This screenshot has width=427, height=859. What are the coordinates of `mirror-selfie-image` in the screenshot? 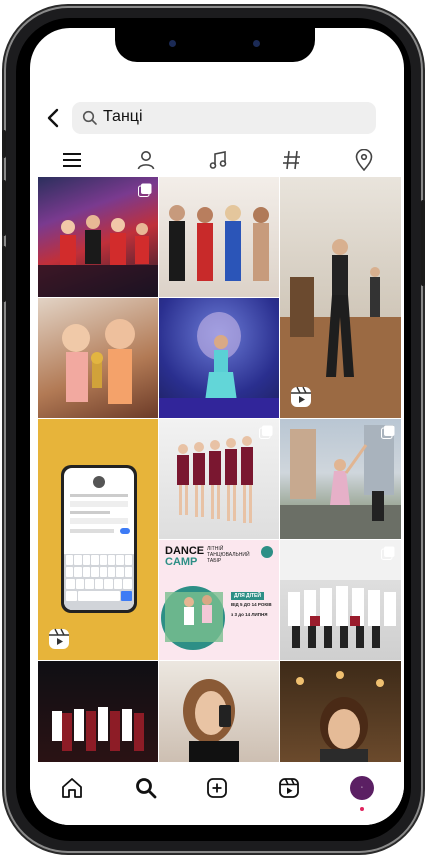 It's located at (211, 720).